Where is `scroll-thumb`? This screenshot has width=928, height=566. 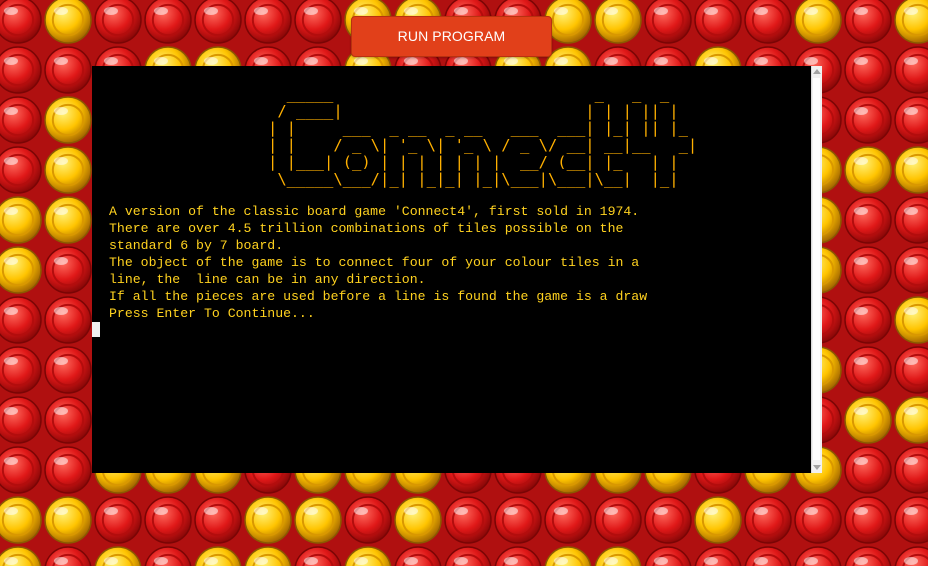
scroll-thumb is located at coordinates (816, 269).